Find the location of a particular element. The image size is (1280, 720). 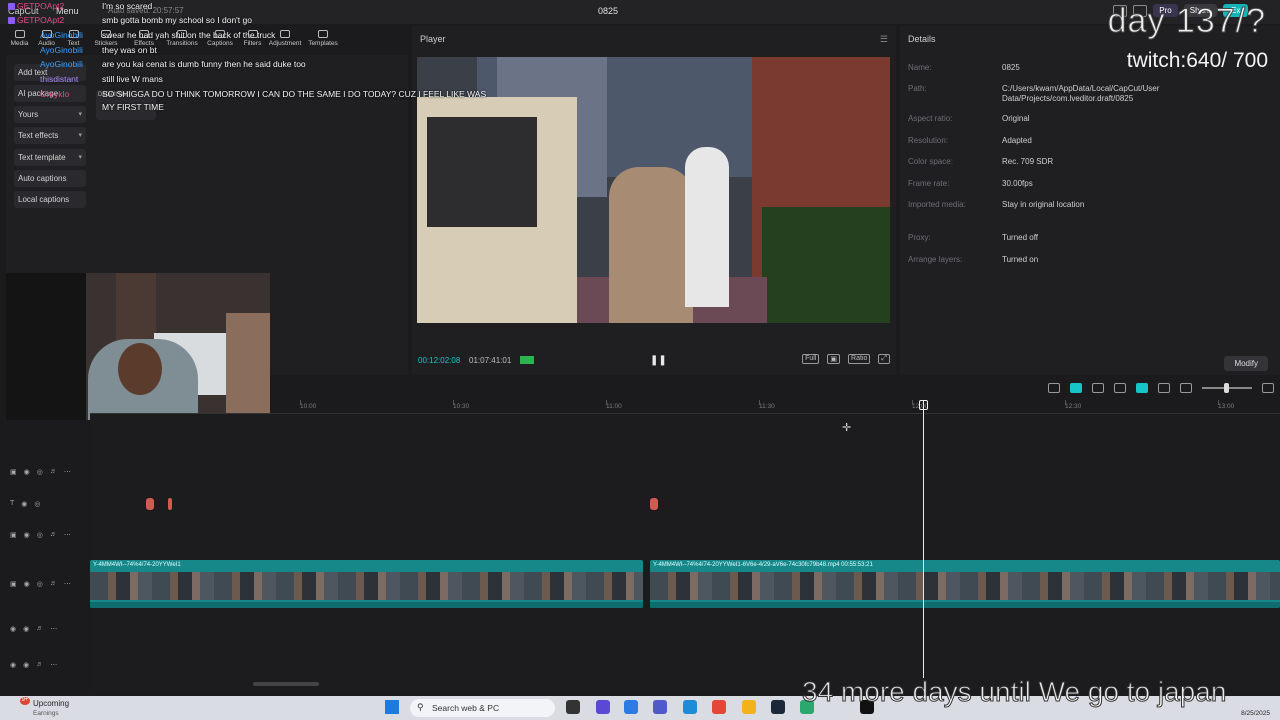

track-controls: ▣ ◉ ◎ ♬ ⋯ is located at coordinates (40, 472).